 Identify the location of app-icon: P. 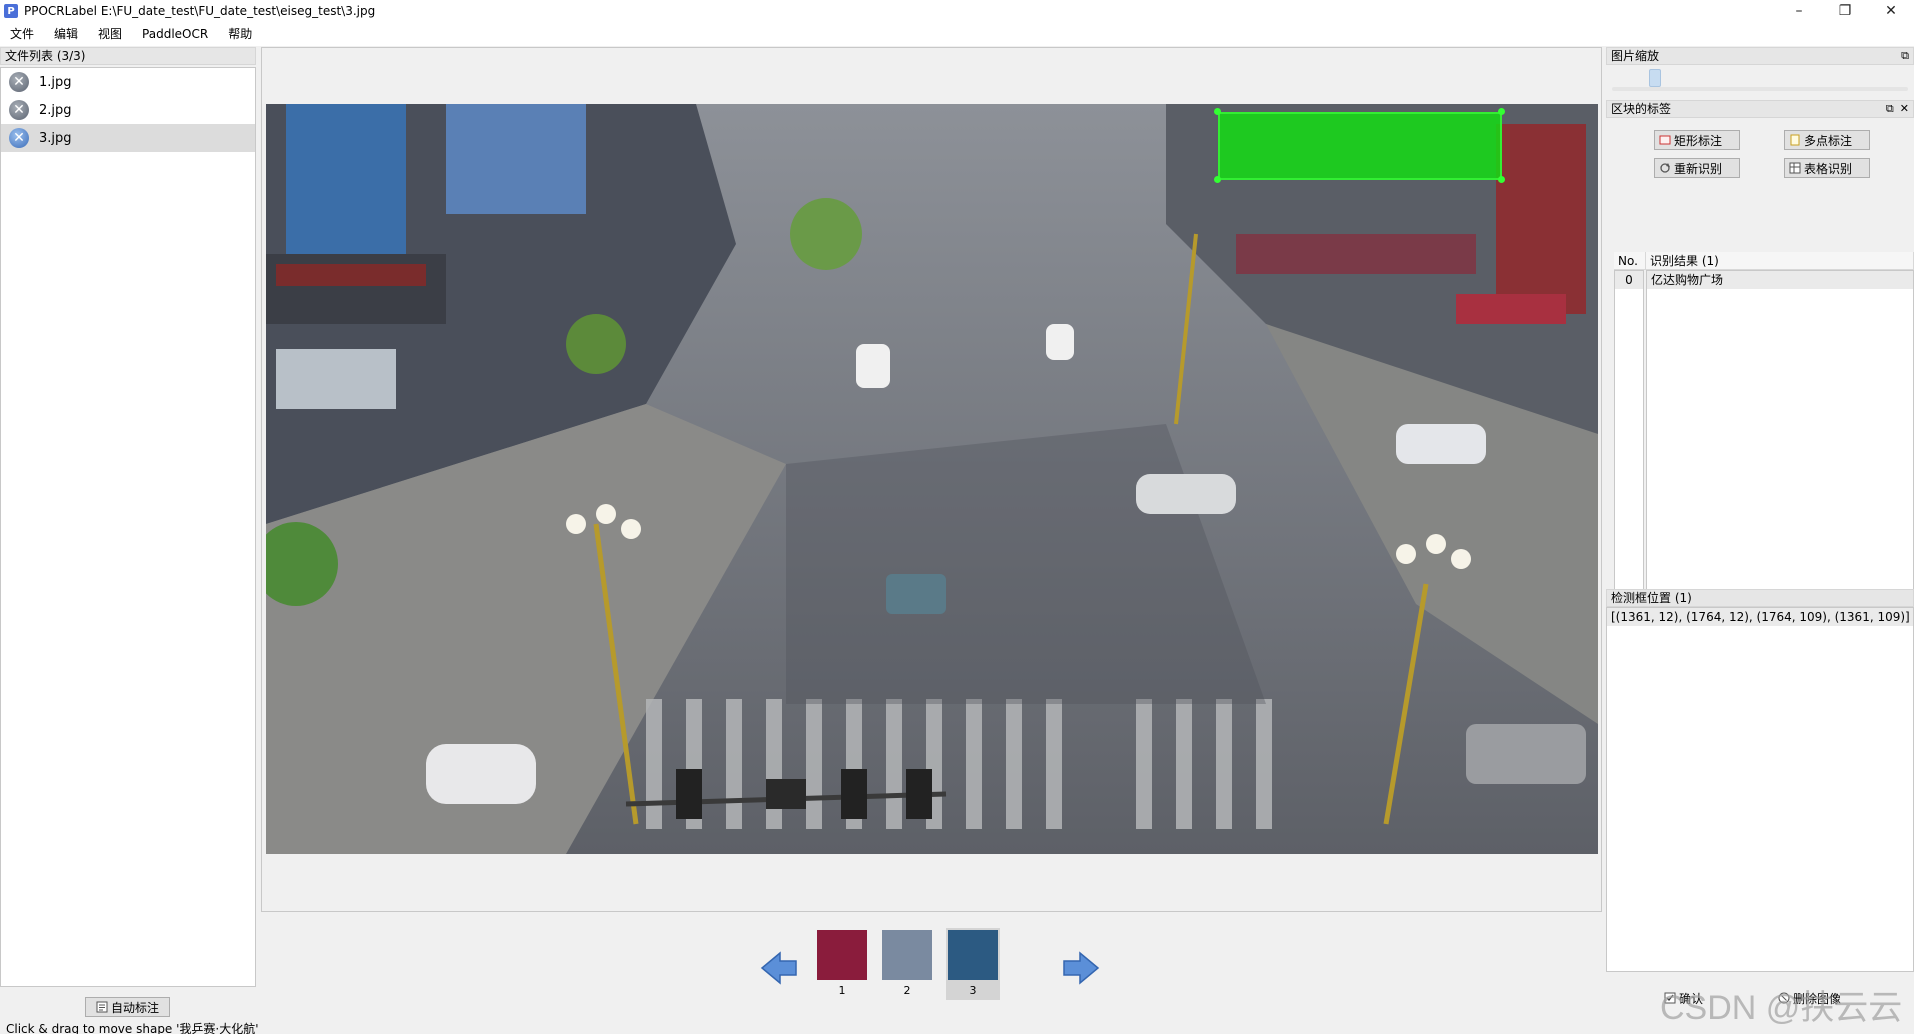
(11, 11).